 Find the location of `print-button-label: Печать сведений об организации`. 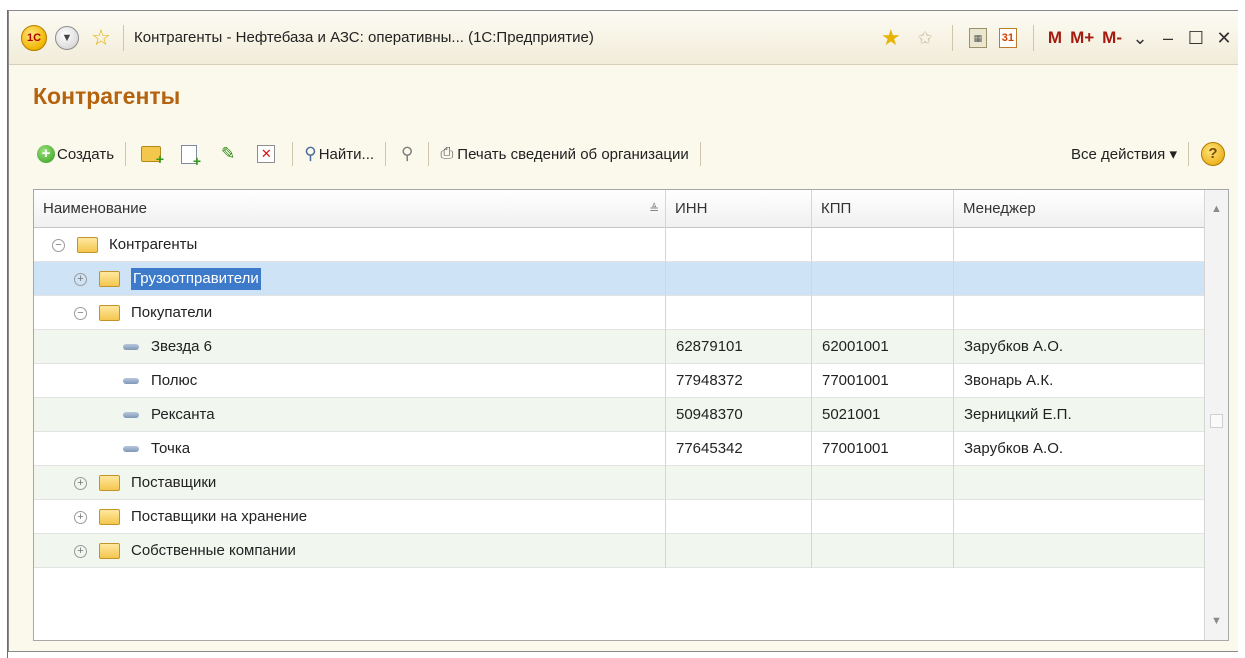

print-button-label: Печать сведений об организации is located at coordinates (573, 154).